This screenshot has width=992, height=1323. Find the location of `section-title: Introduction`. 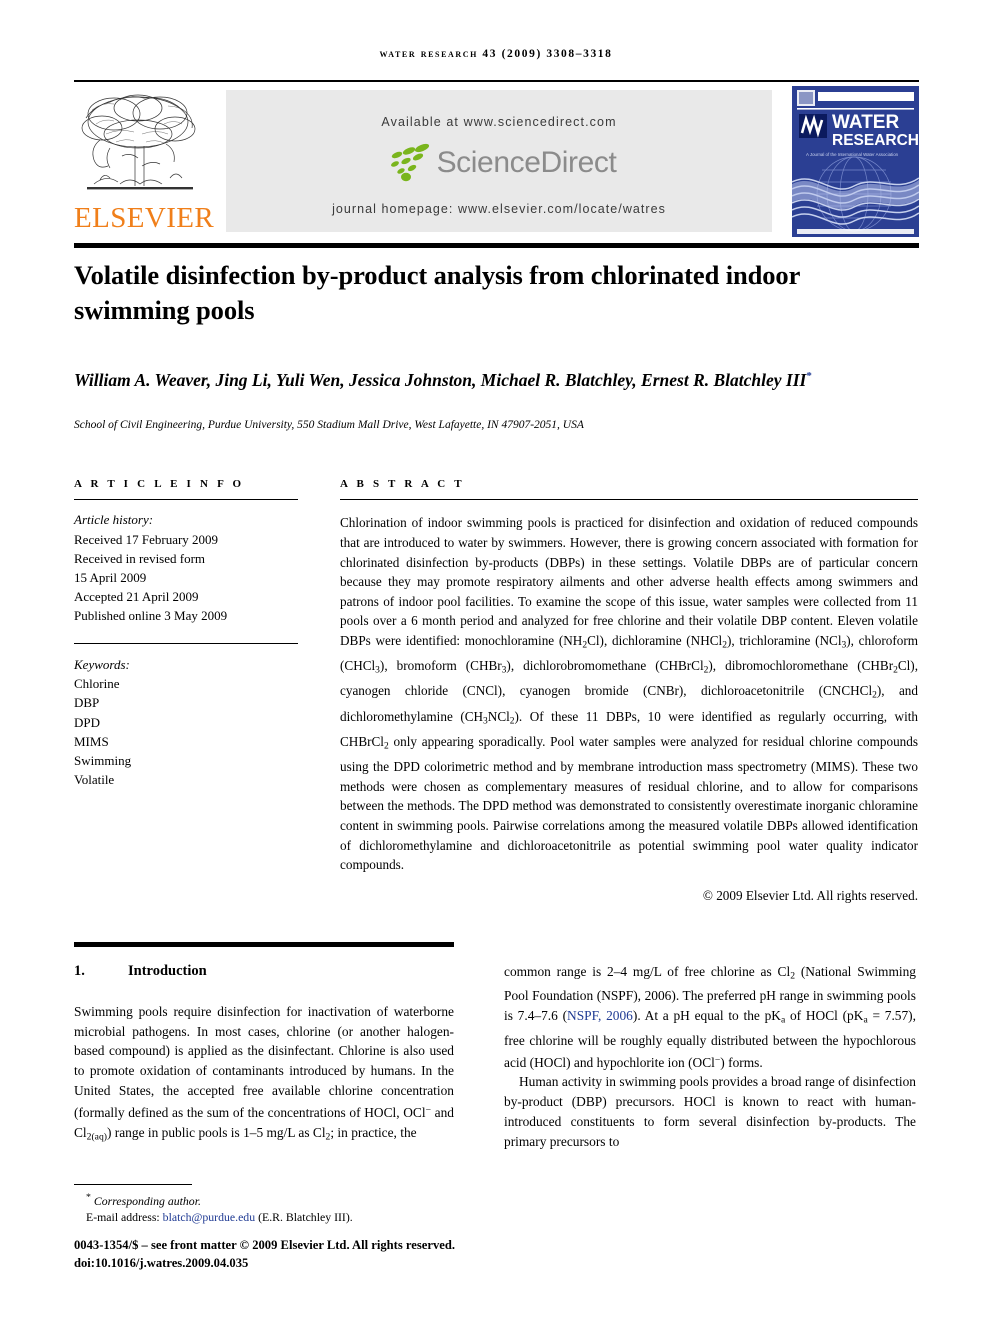

section-title: Introduction is located at coordinates (167, 971).